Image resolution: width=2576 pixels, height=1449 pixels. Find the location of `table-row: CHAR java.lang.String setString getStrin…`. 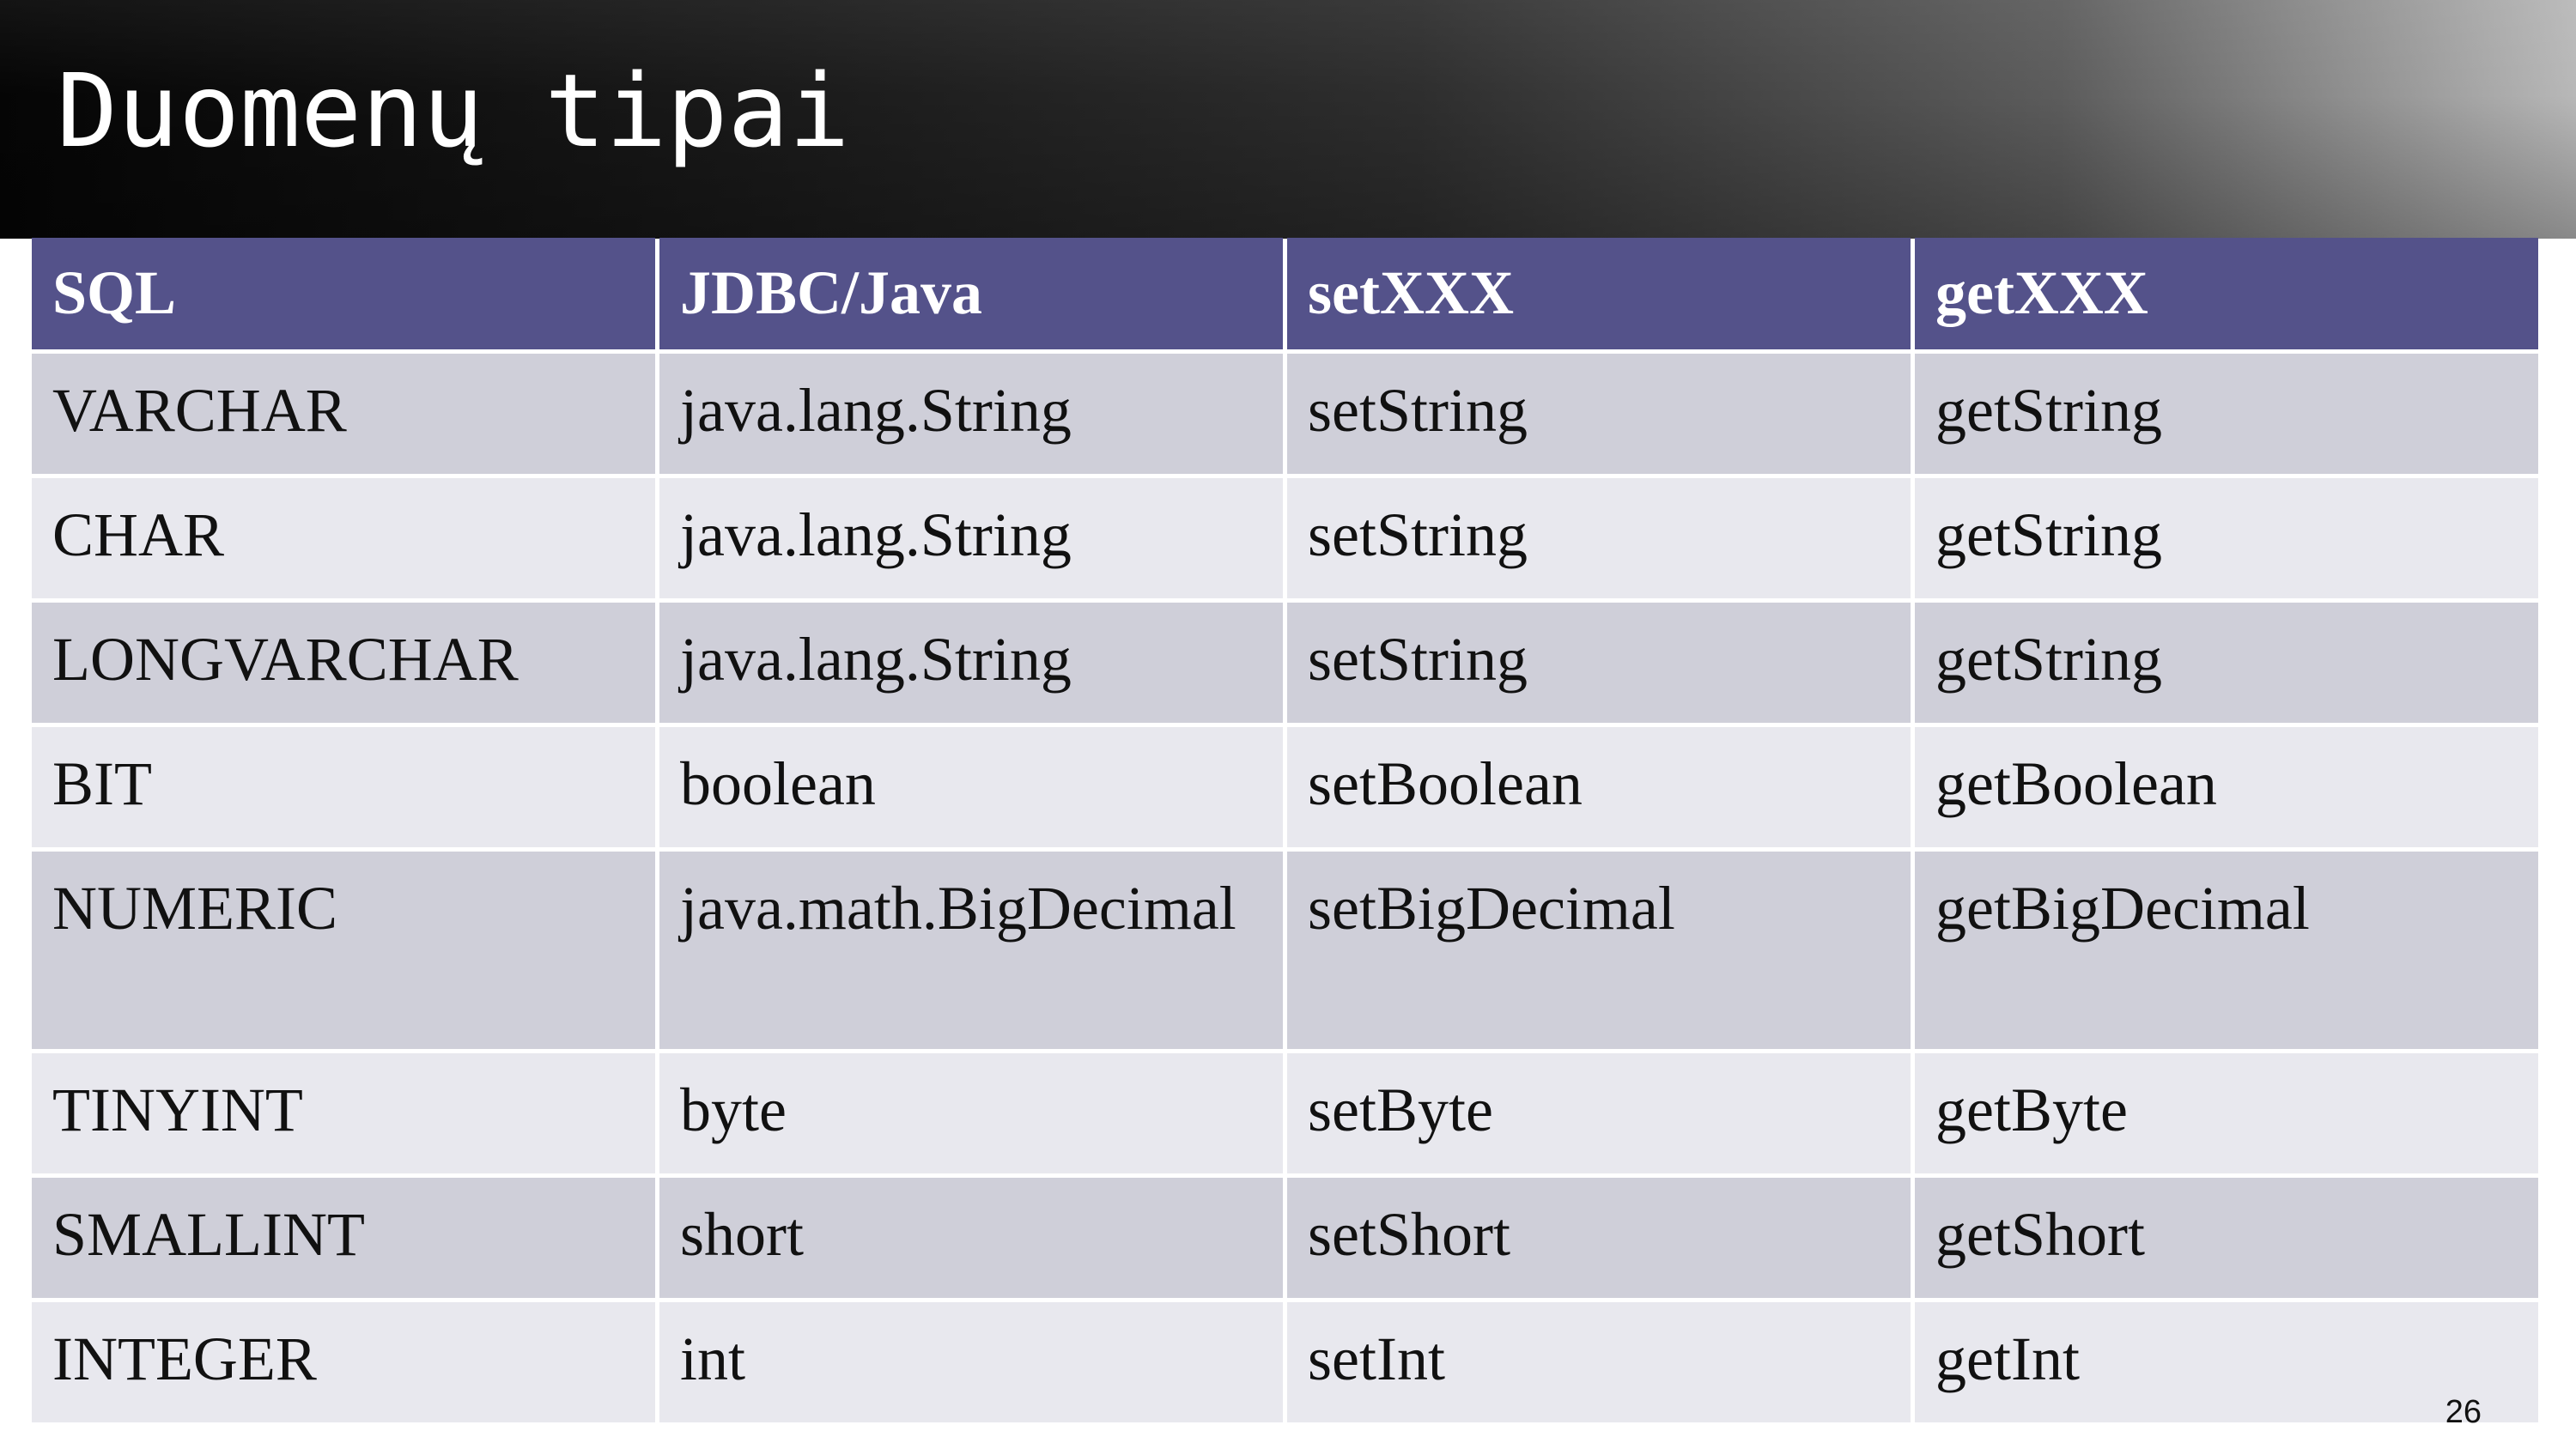

table-row: CHAR java.lang.String setString getStrin… is located at coordinates (1285, 538).